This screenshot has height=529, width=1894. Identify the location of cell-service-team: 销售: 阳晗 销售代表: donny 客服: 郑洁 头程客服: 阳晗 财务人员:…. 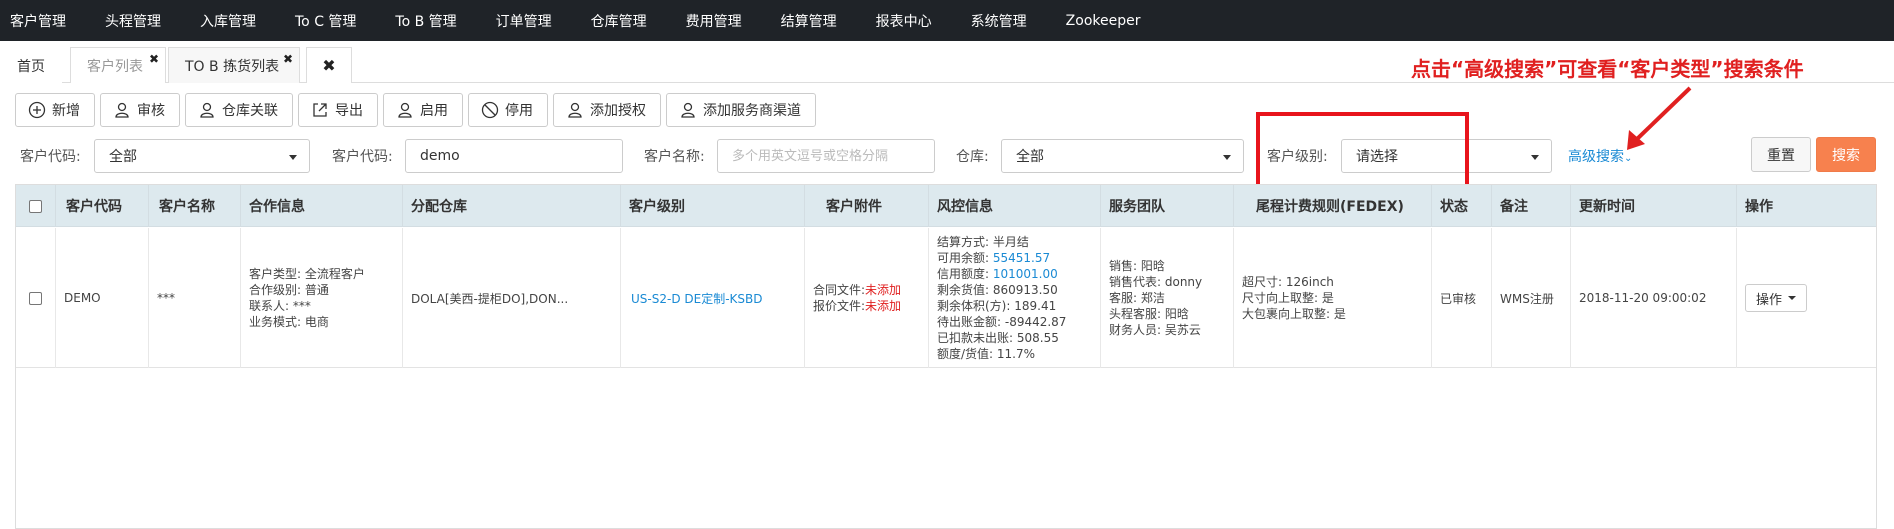
(1167, 298).